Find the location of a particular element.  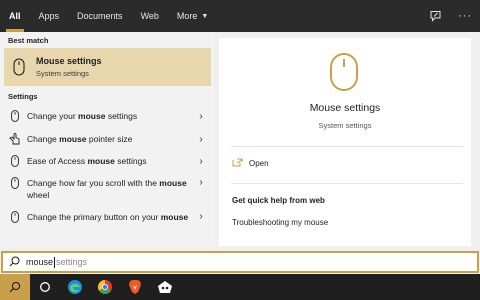

settings-result-item: Change mouse pointer size › is located at coordinates (107, 139).